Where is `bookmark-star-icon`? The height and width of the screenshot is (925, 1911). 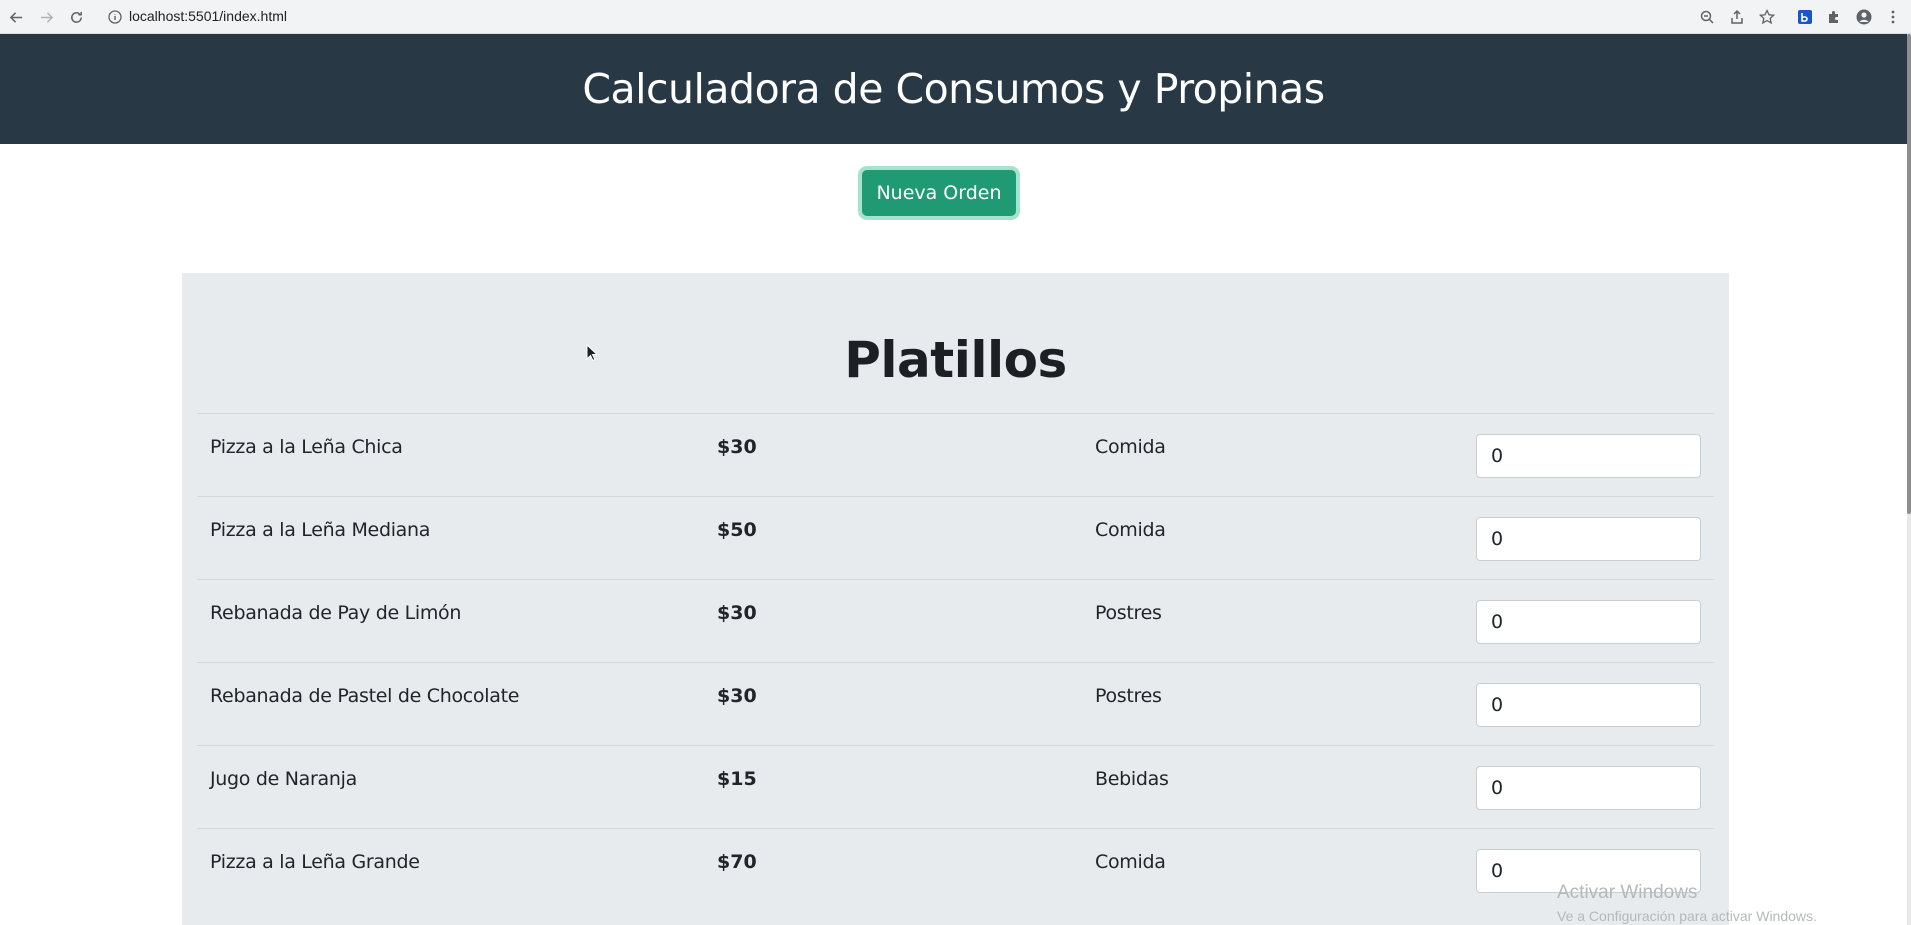 bookmark-star-icon is located at coordinates (1767, 17).